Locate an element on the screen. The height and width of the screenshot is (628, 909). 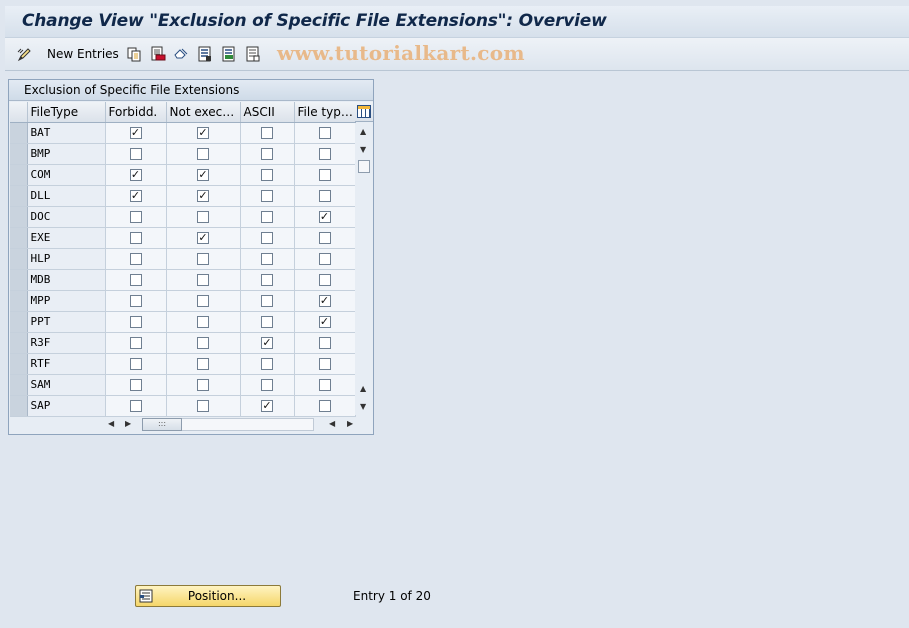
page-down-icon: ▼ is located at coordinates (363, 407).